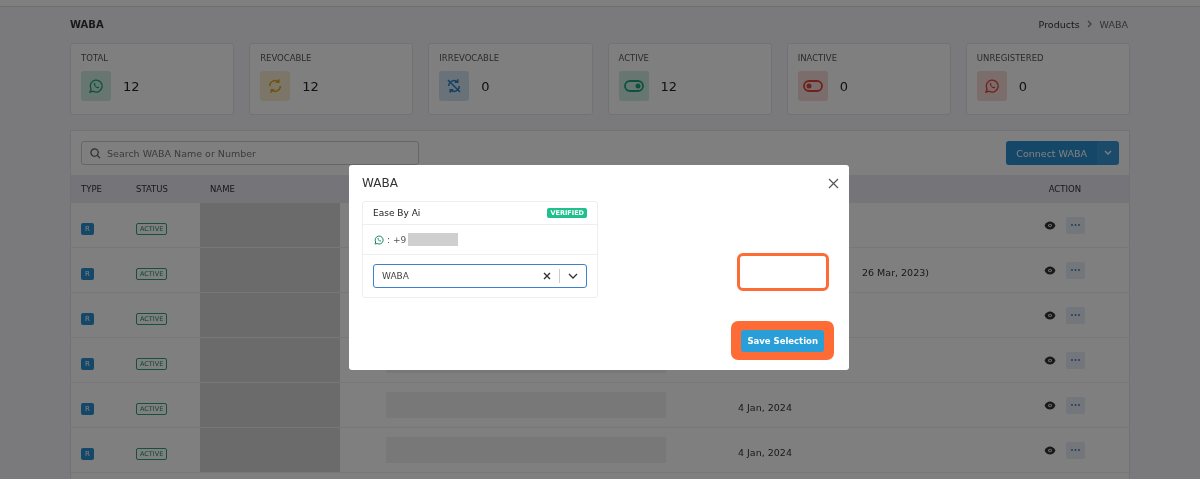 Image resolution: width=1200 pixels, height=479 pixels. Describe the element at coordinates (1051, 153) in the screenshot. I see `connect-button: Connect WABA` at that location.